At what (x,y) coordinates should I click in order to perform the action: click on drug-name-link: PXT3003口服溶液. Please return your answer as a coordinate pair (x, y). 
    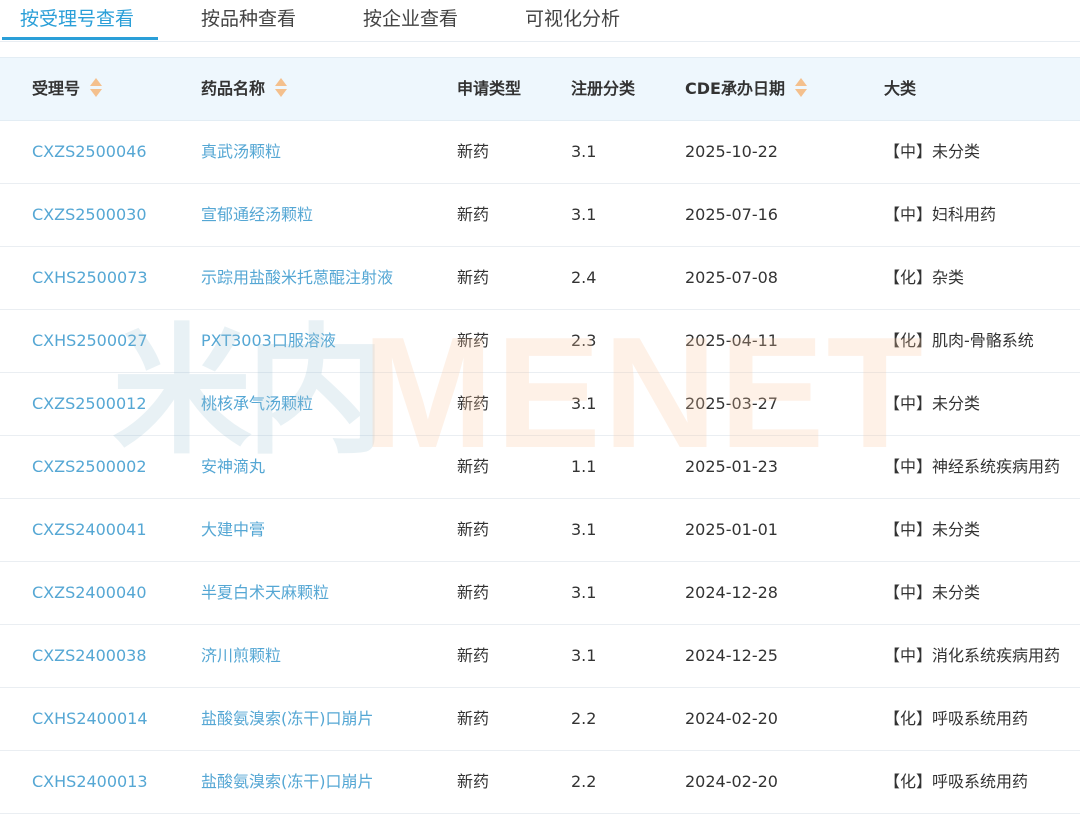
    Looking at the image, I should click on (268, 341).